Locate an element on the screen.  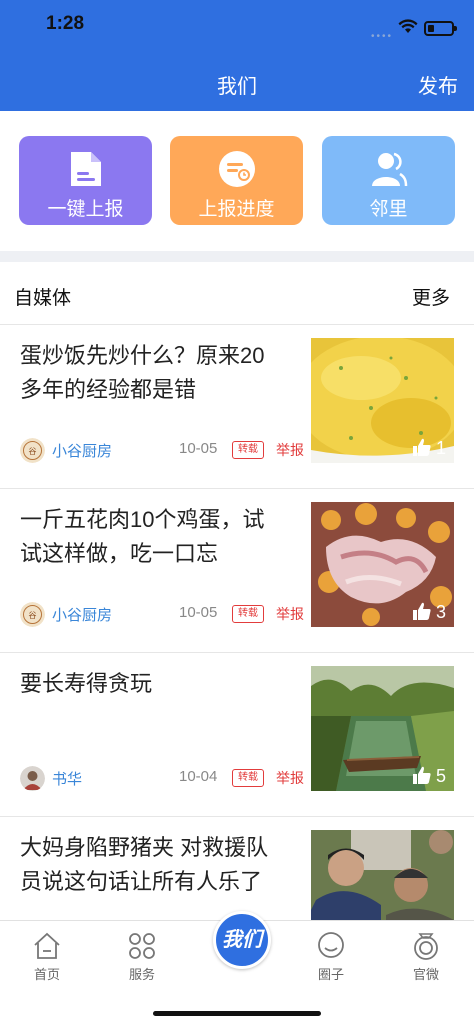
tab-circle-label: 圈子 is located at coordinates (330, 974).